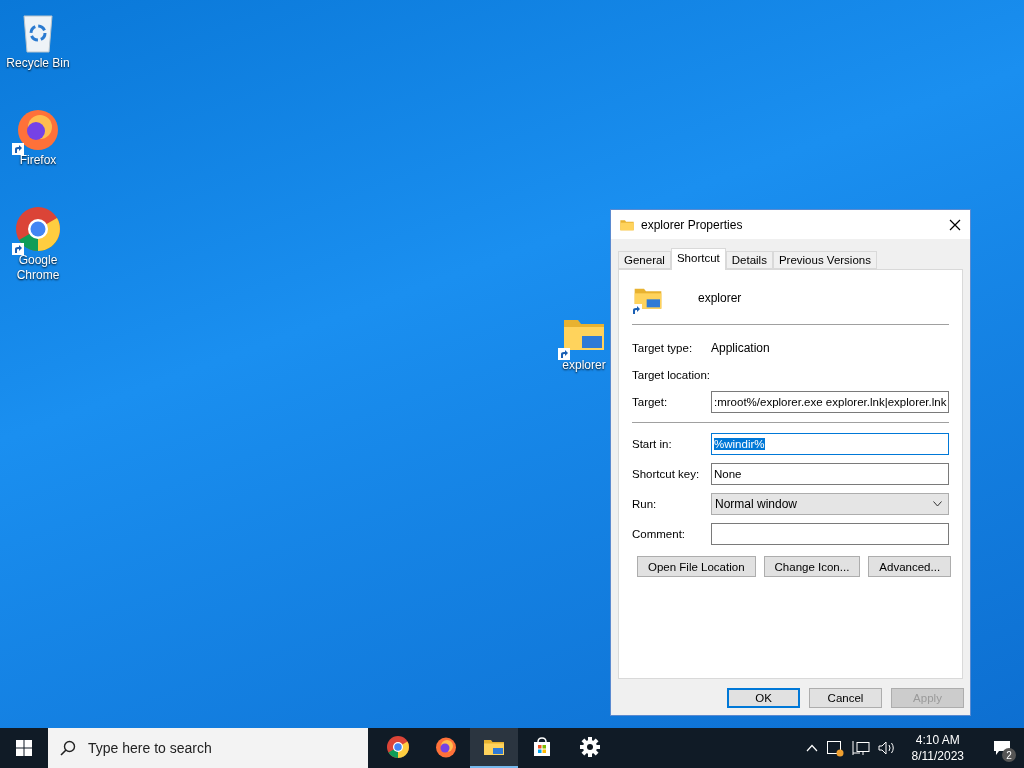 The height and width of the screenshot is (768, 1024). Describe the element at coordinates (830, 402) in the screenshot. I see `target-field: :mroot%/explorer.exe explorer.lnk|explorer.lnk` at that location.